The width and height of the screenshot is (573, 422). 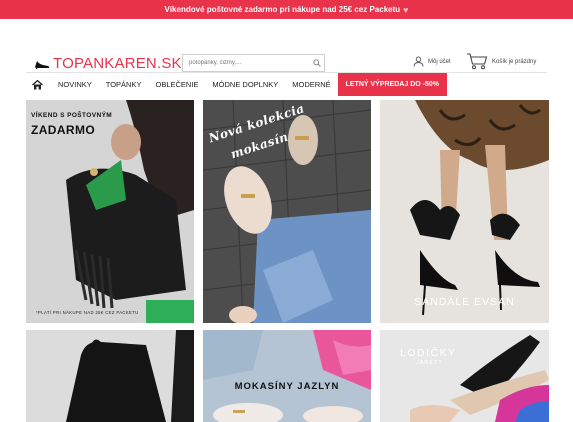 I want to click on banner-photo-mocassins, so click(x=287, y=376).